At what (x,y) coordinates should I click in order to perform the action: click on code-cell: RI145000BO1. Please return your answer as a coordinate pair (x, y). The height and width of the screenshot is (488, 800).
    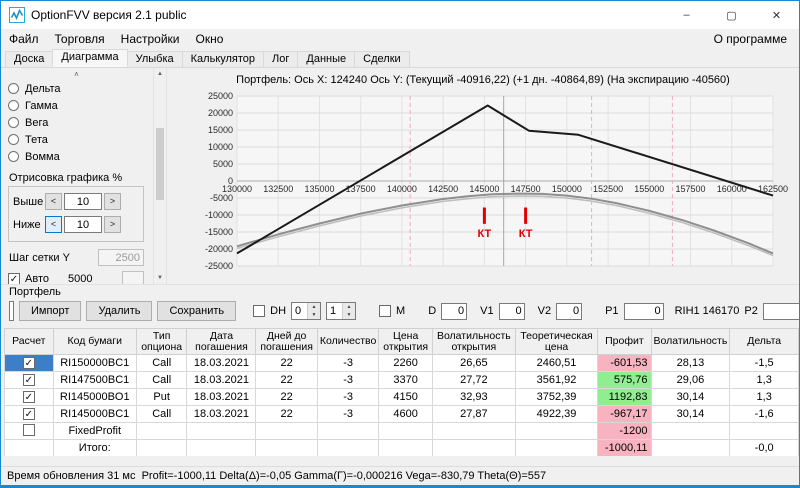
    Looking at the image, I should click on (94, 397).